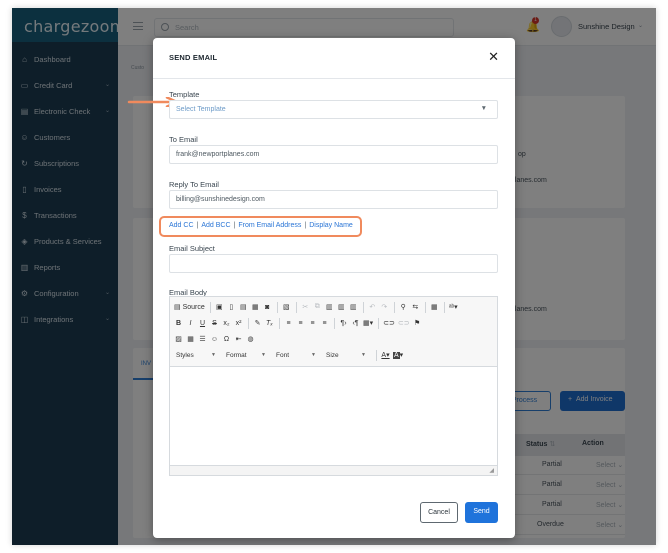 This screenshot has height=553, width=668. I want to click on undo-icon: ↶, so click(372, 307).